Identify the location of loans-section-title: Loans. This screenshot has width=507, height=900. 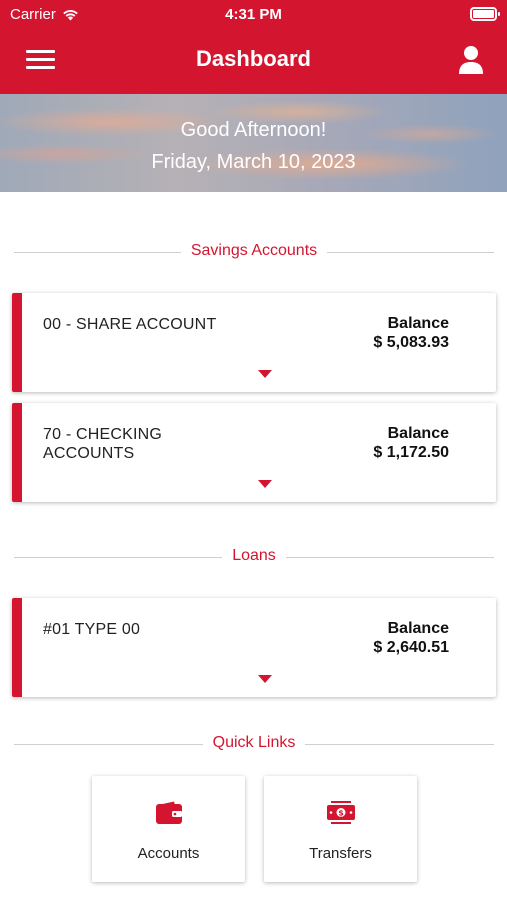
(254, 555).